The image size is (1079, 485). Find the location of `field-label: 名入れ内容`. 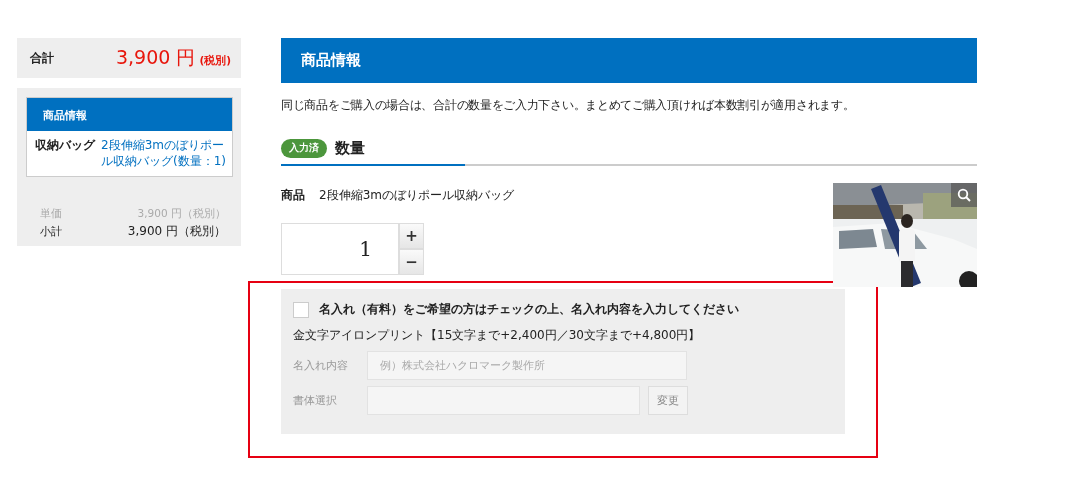

field-label: 名入れ内容 is located at coordinates (321, 365).